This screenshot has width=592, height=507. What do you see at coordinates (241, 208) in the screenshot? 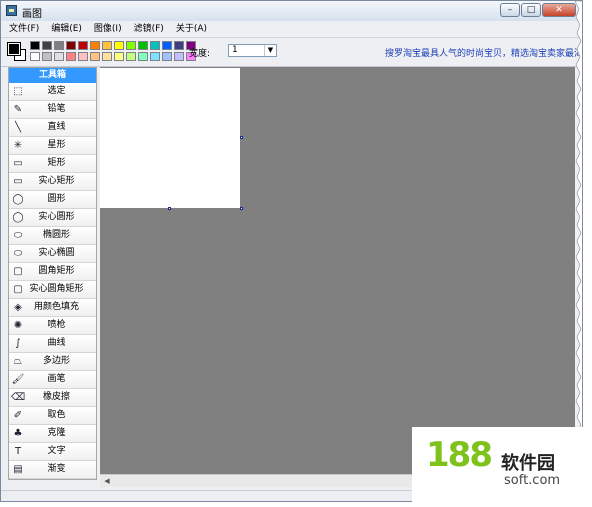
I see `resize-handle-corner` at bounding box center [241, 208].